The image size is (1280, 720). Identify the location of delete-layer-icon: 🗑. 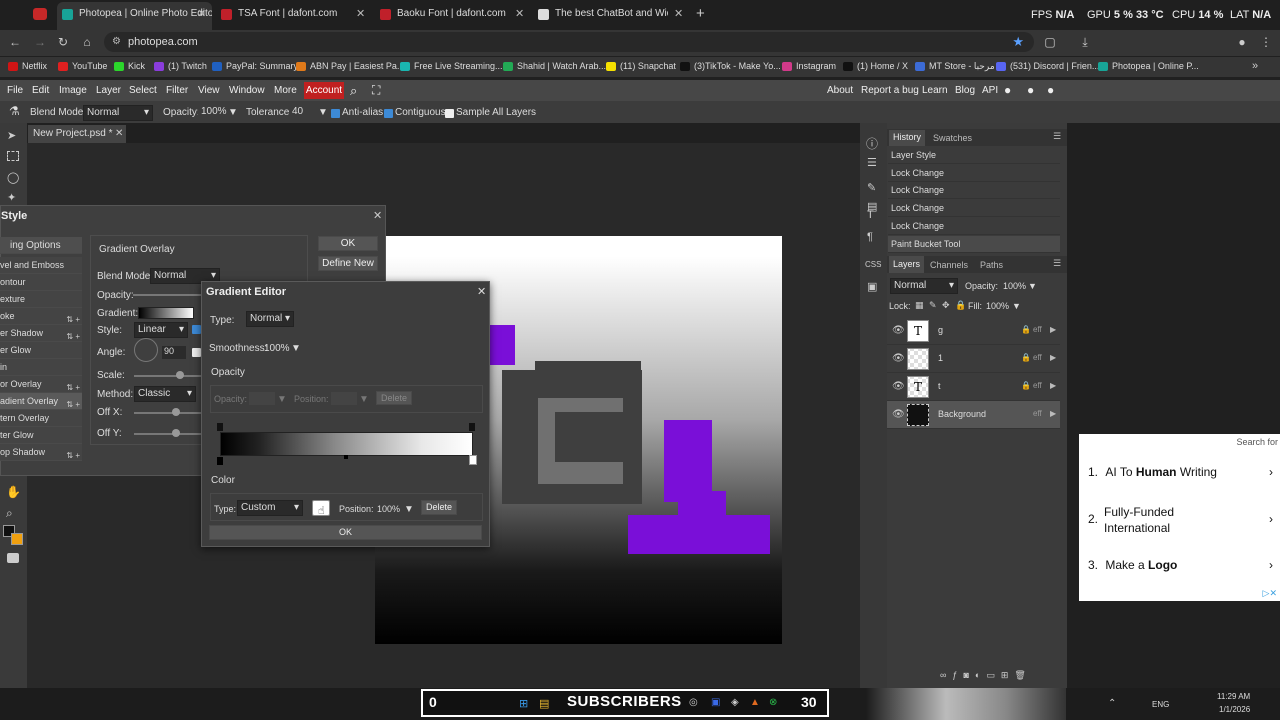
(1022, 675).